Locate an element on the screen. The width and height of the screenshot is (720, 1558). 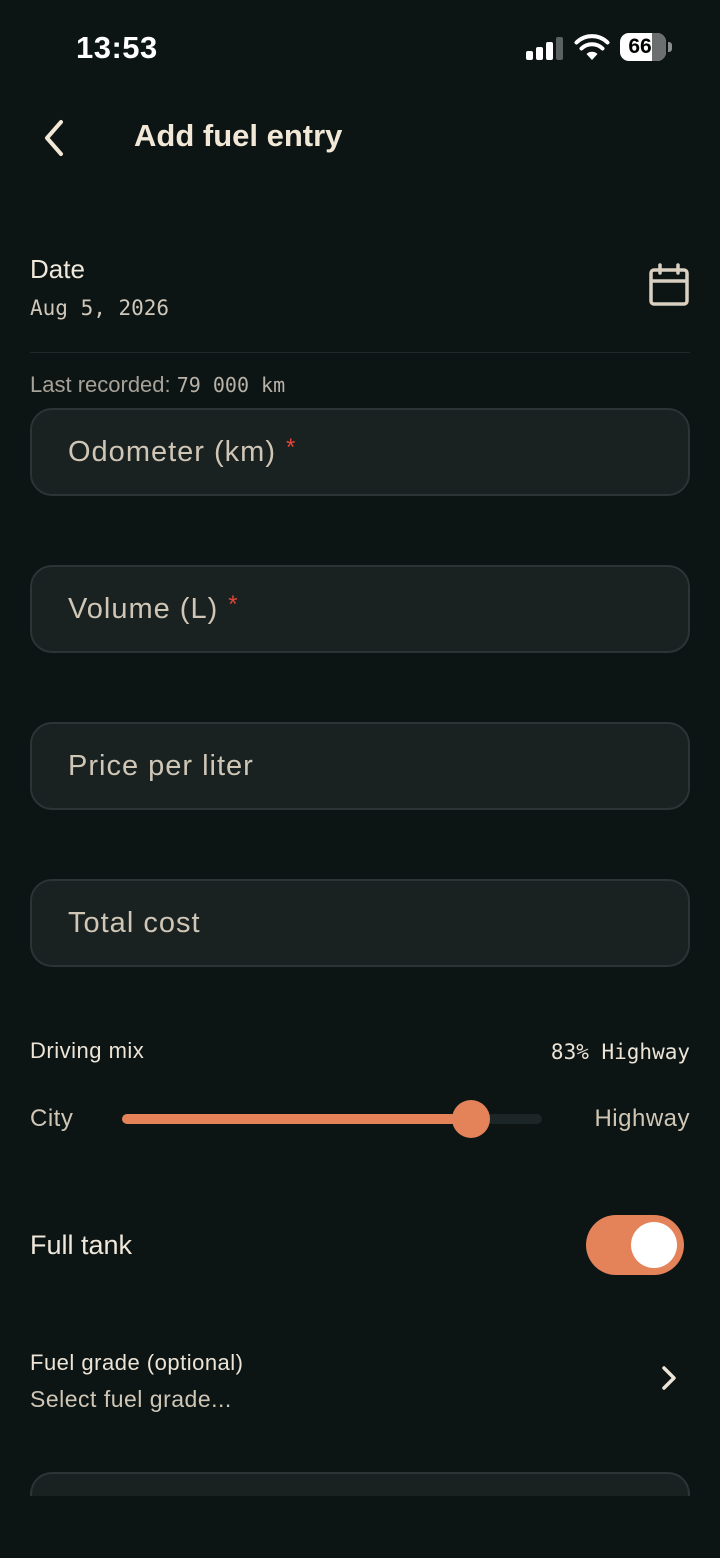
volume-required-mark: * is located at coordinates (233, 604).